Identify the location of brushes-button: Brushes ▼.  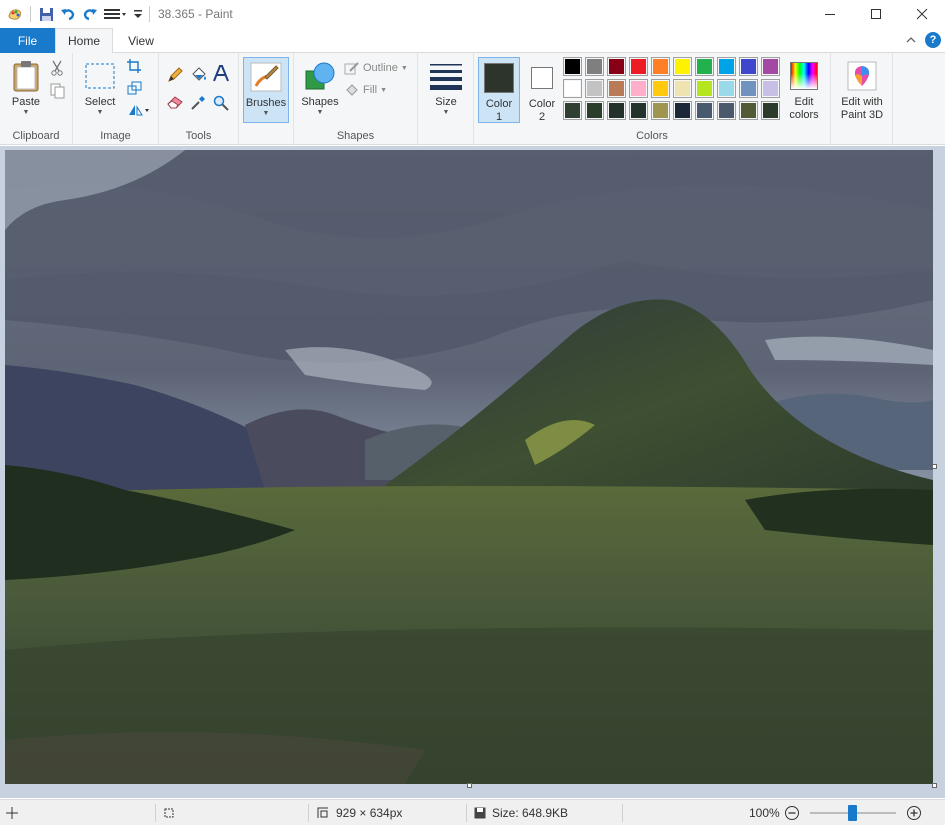
(266, 90).